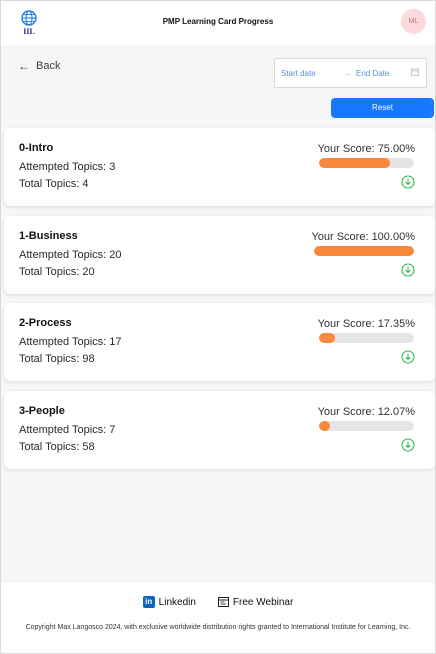 The image size is (436, 654). What do you see at coordinates (366, 149) in the screenshot?
I see `score-label: Your Score: 75.00%` at bounding box center [366, 149].